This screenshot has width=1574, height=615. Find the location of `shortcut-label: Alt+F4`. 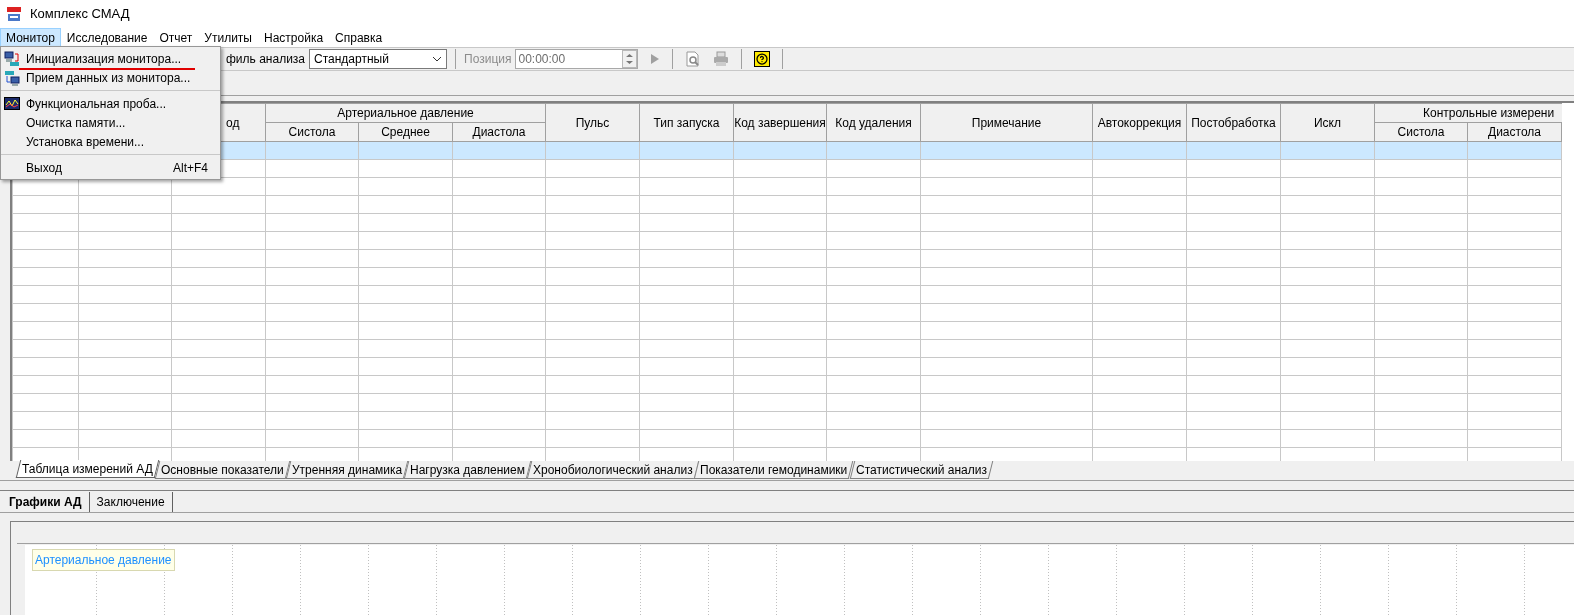

shortcut-label: Alt+F4 is located at coordinates (190, 168).